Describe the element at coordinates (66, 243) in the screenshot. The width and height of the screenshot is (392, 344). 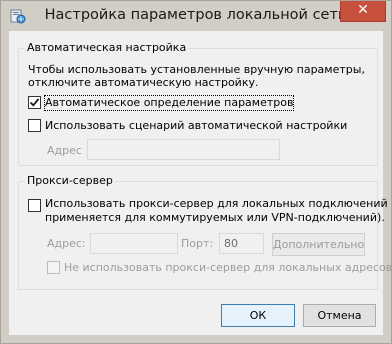
I see `proxy-address-label: Адрес:` at that location.